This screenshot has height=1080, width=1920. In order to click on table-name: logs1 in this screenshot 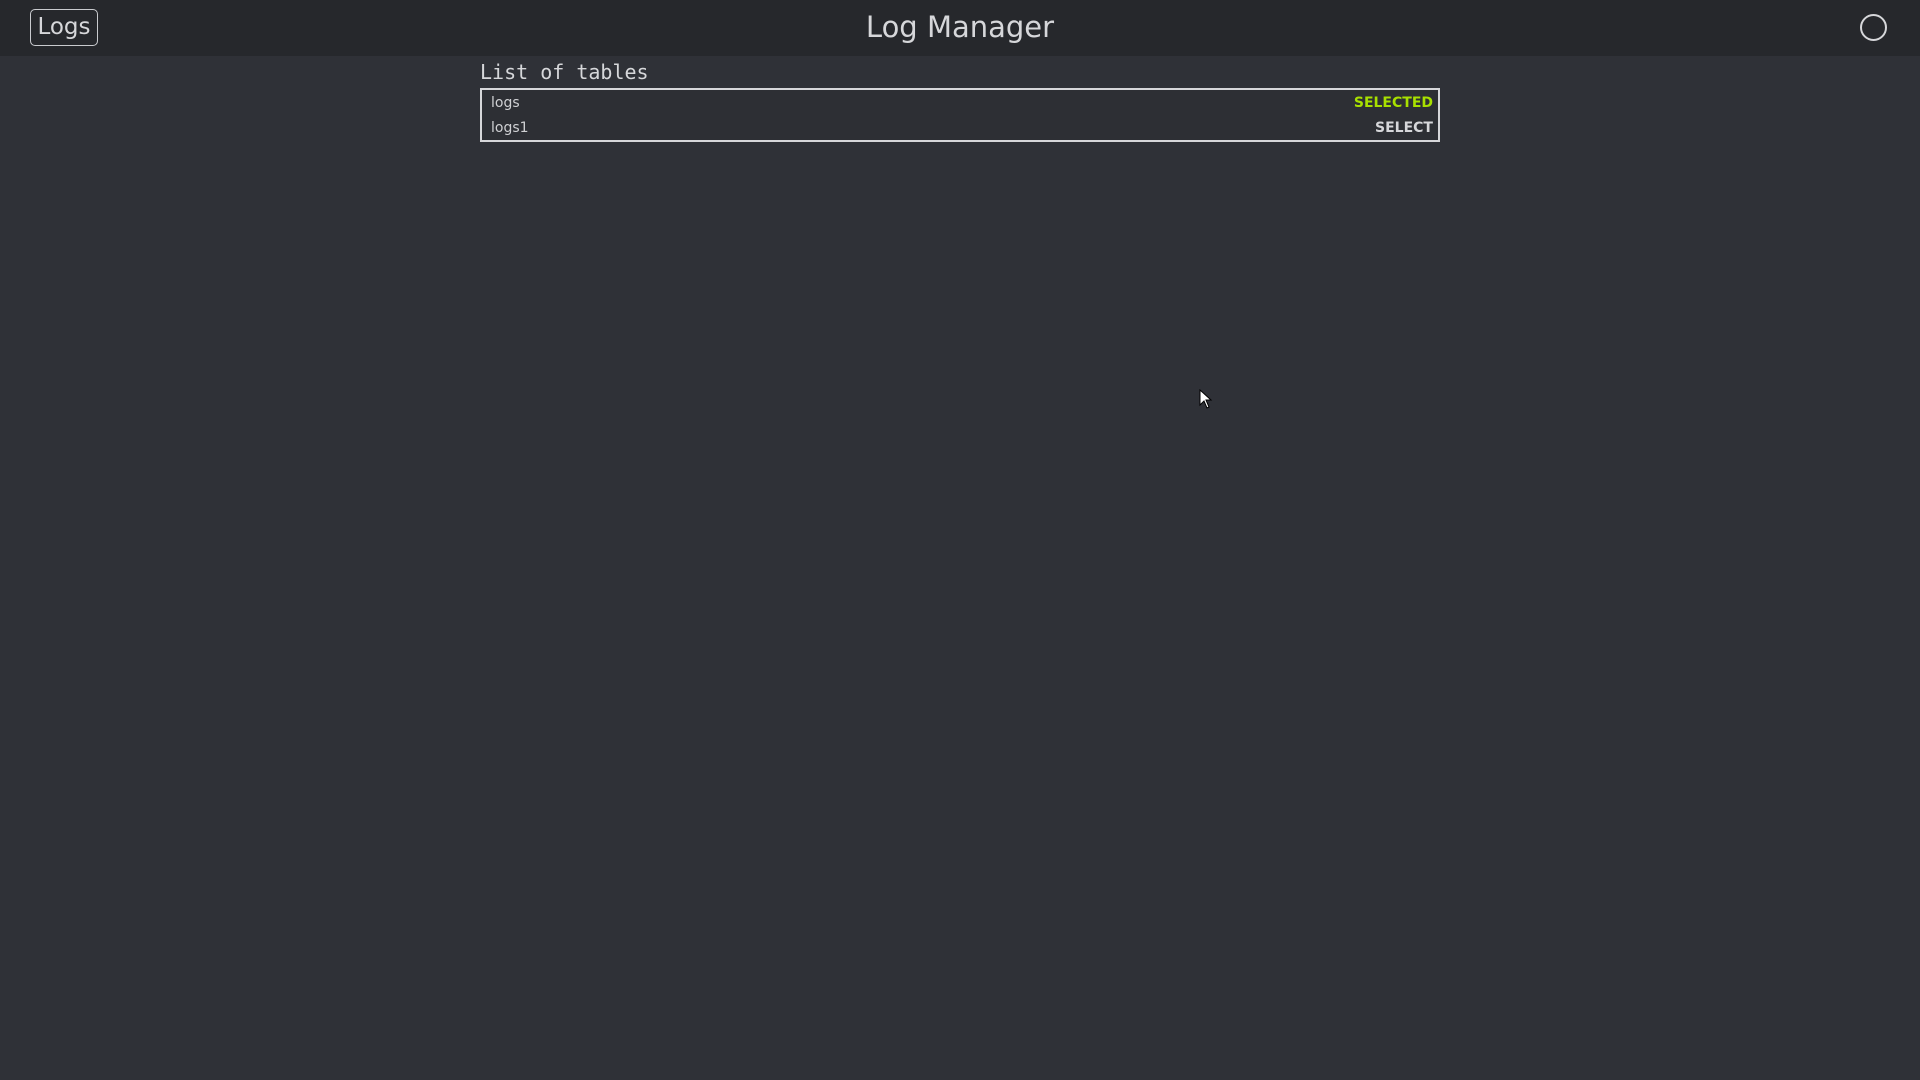, I will do `click(510, 128)`.